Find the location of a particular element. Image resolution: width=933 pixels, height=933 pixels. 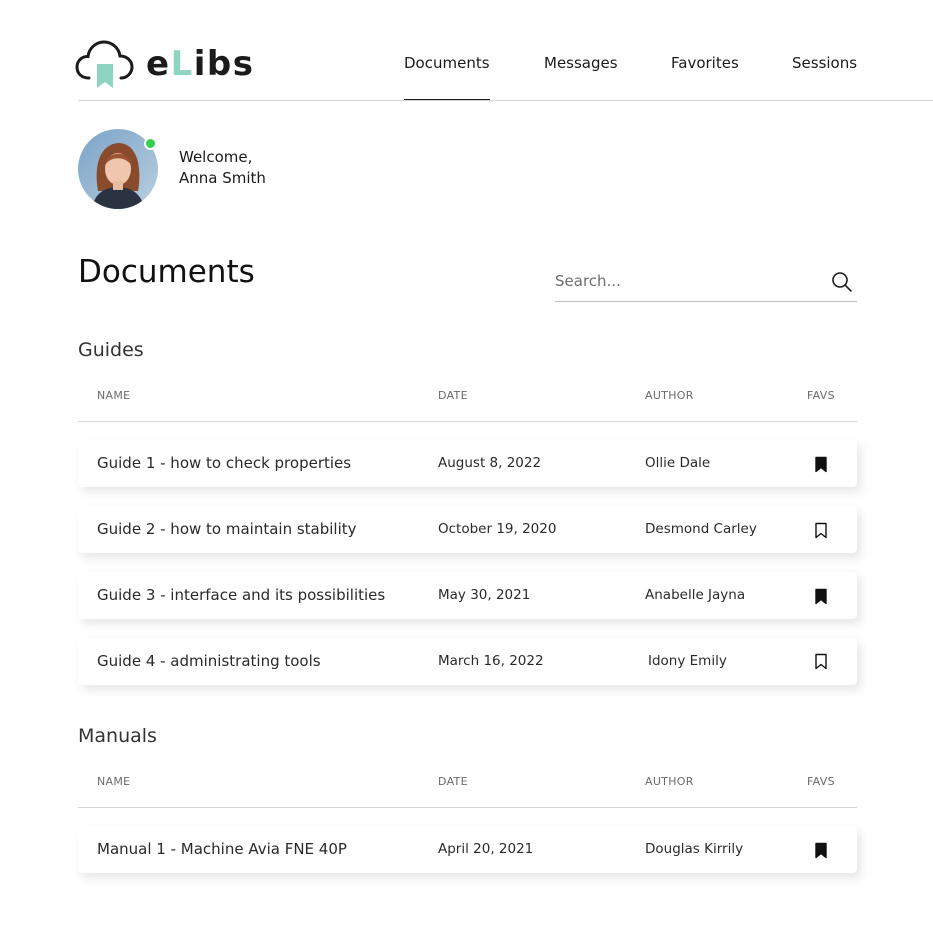

page-title: Documents is located at coordinates (166, 272).